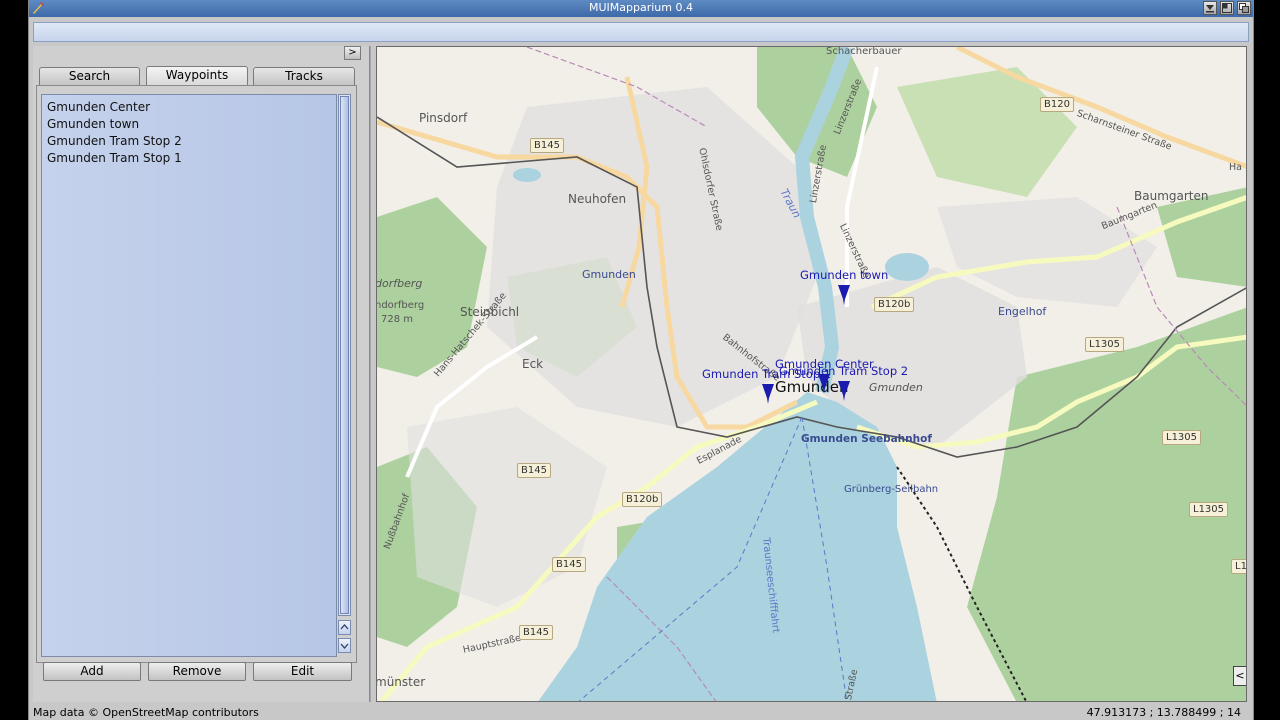 This screenshot has width=1280, height=720. What do you see at coordinates (302, 671) in the screenshot?
I see `edit-button: Edit` at bounding box center [302, 671].